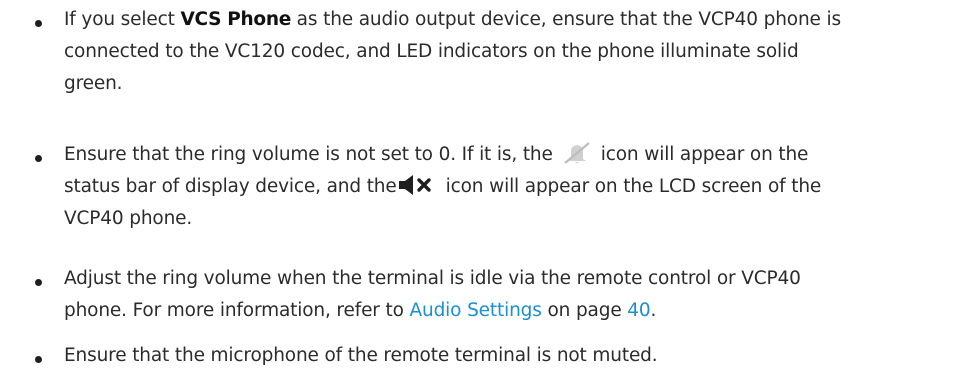  What do you see at coordinates (122, 19) in the screenshot?
I see `text-segment: If you select` at bounding box center [122, 19].